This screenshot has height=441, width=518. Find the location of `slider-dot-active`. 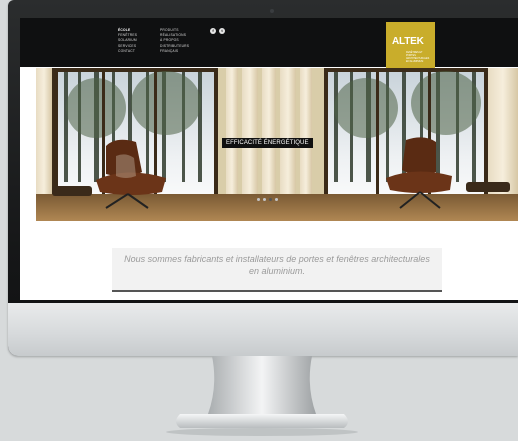

slider-dot-active is located at coordinates (270, 199).